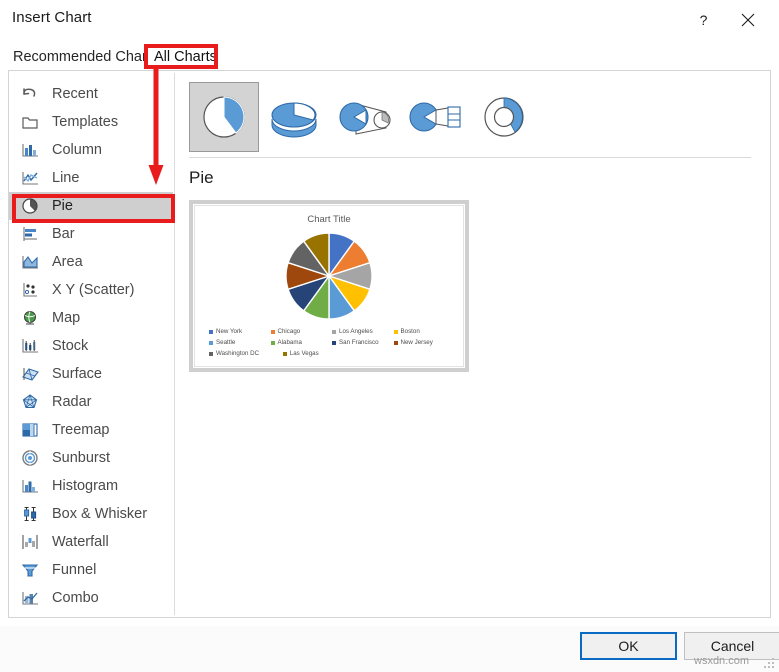  I want to click on sidebar-item-stock: Stock, so click(91, 346).